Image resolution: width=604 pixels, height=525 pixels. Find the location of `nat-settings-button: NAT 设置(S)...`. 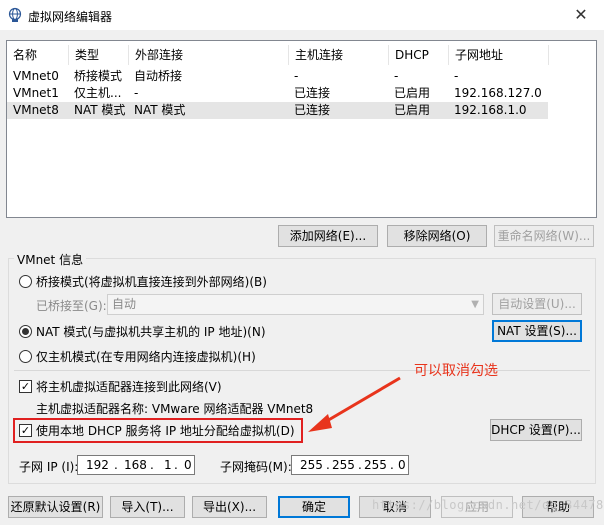

nat-settings-button: NAT 设置(S)... is located at coordinates (537, 331).